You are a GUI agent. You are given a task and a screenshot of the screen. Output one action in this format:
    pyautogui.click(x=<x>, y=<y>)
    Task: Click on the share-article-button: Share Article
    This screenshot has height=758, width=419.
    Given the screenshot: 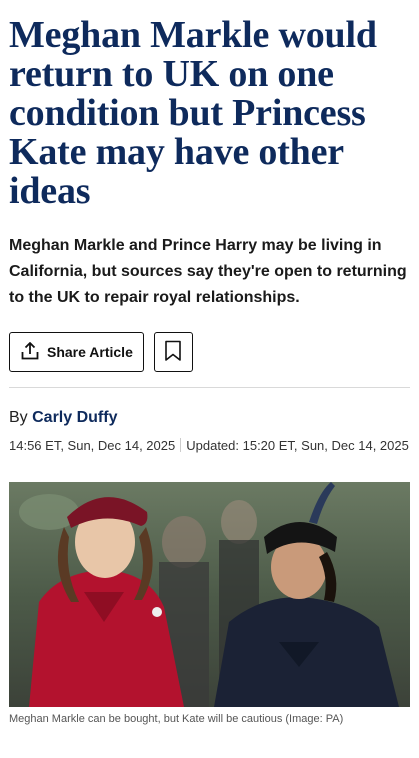 What is the action you would take?
    pyautogui.click(x=76, y=352)
    